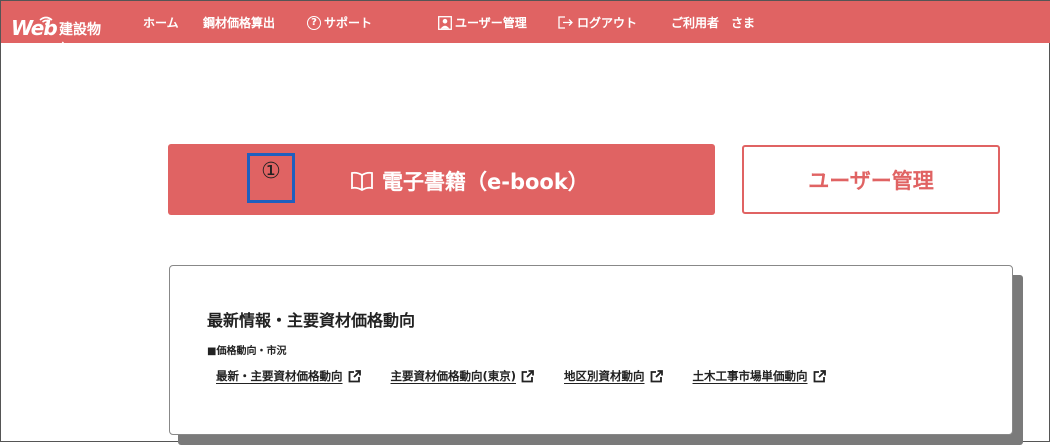 Image resolution: width=1052 pixels, height=445 pixels. I want to click on nav-price-calc: 鋼材価格算出, so click(239, 22).